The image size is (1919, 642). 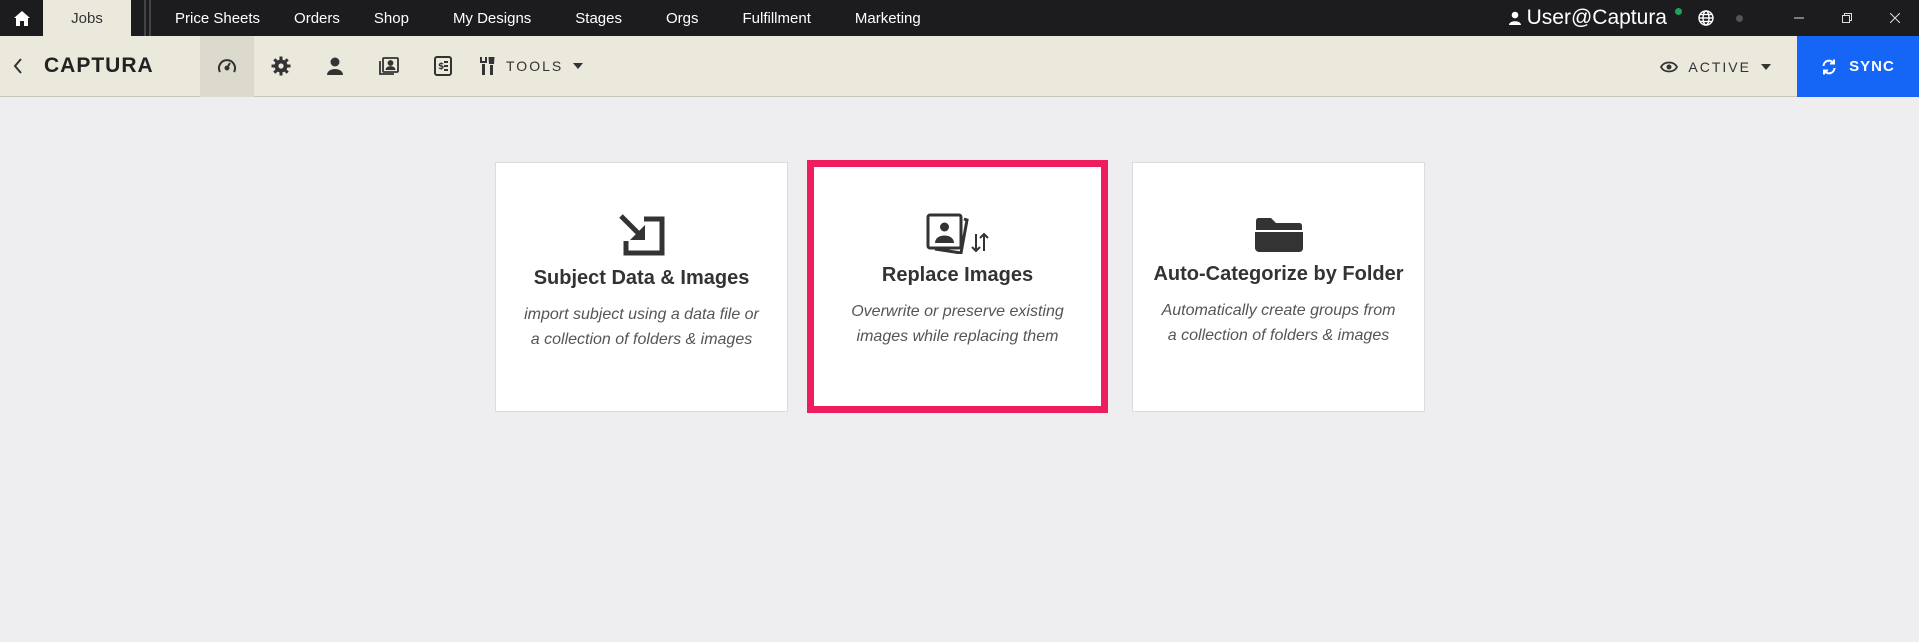 I want to click on card-title: Subject Data & Images, so click(x=641, y=278).